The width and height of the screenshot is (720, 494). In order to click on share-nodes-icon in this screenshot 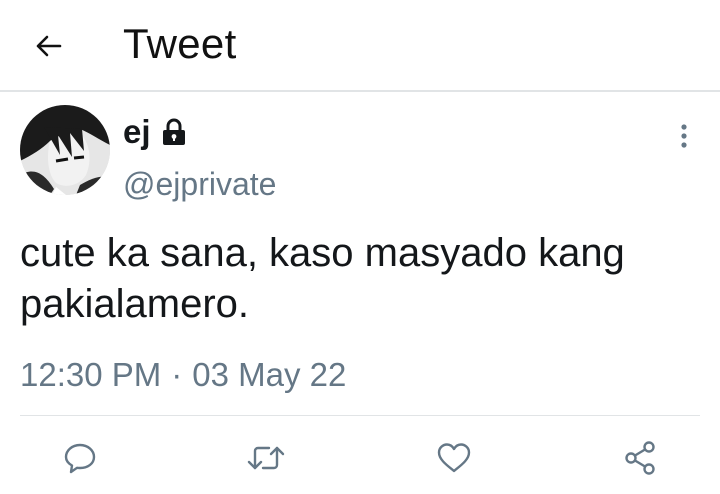, I will do `click(640, 458)`.